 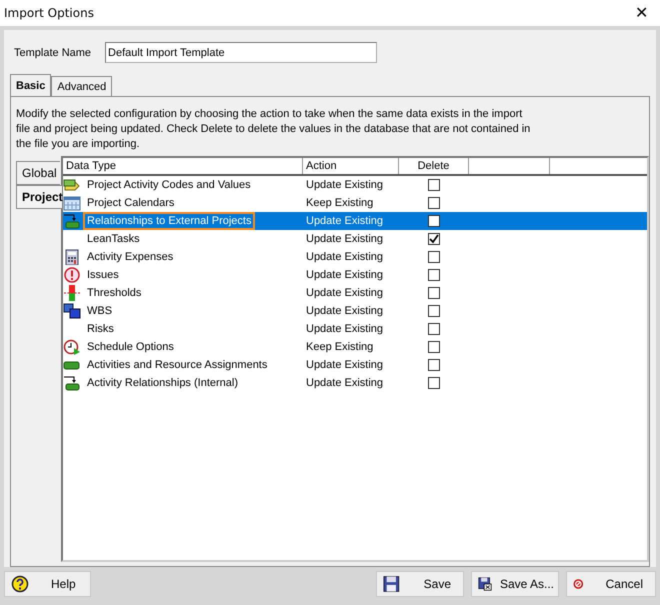 I want to click on table-row: Thresholds Update Existing, so click(x=355, y=293).